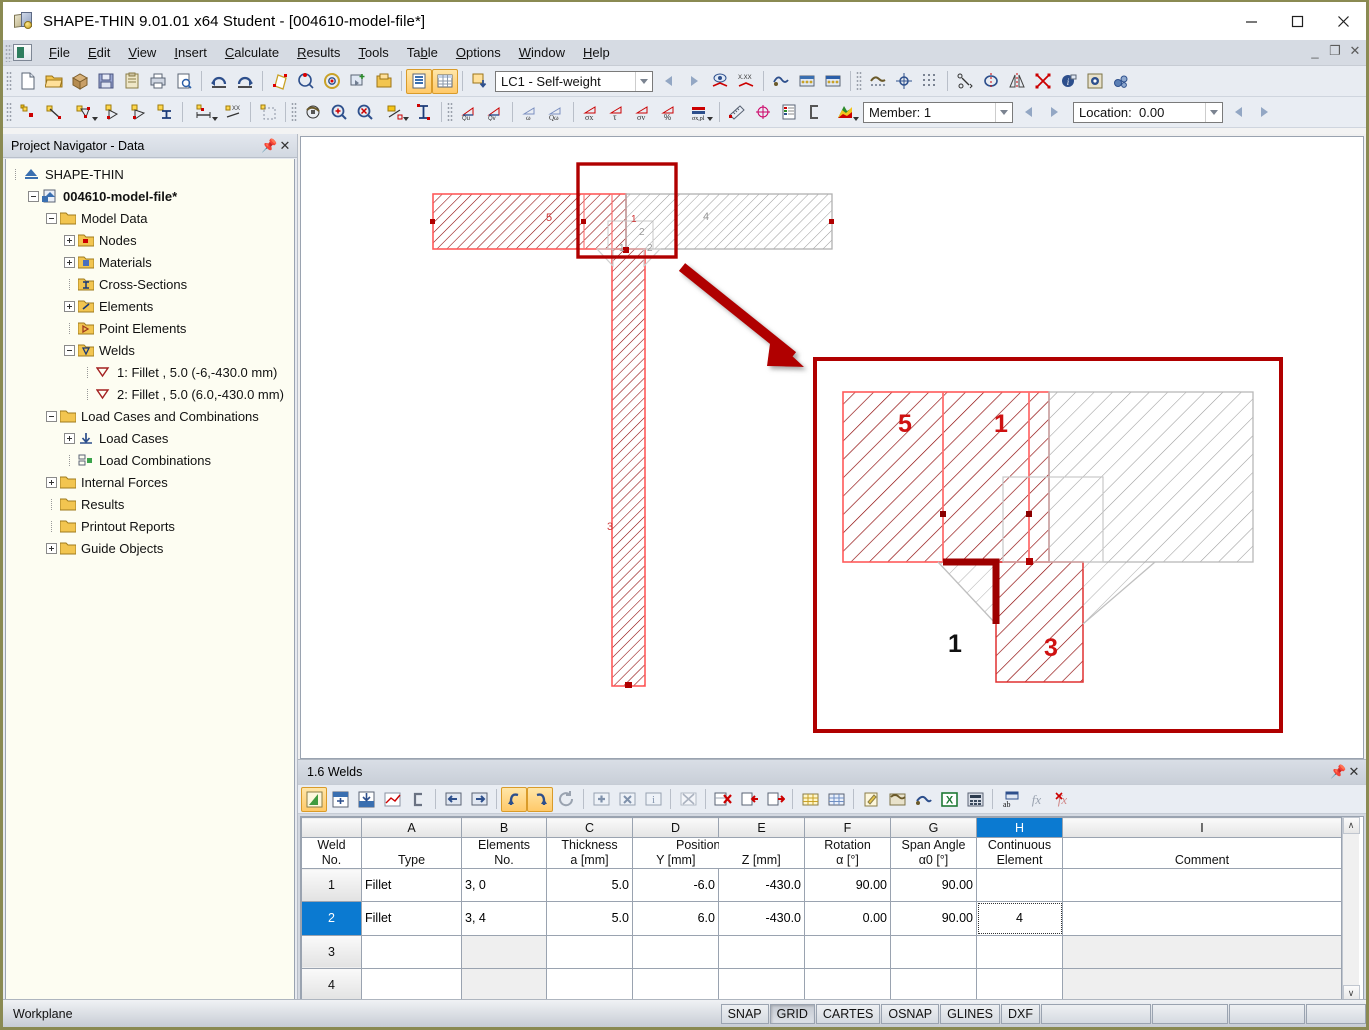  What do you see at coordinates (184, 81) in the screenshot?
I see `print-preview-icon` at bounding box center [184, 81].